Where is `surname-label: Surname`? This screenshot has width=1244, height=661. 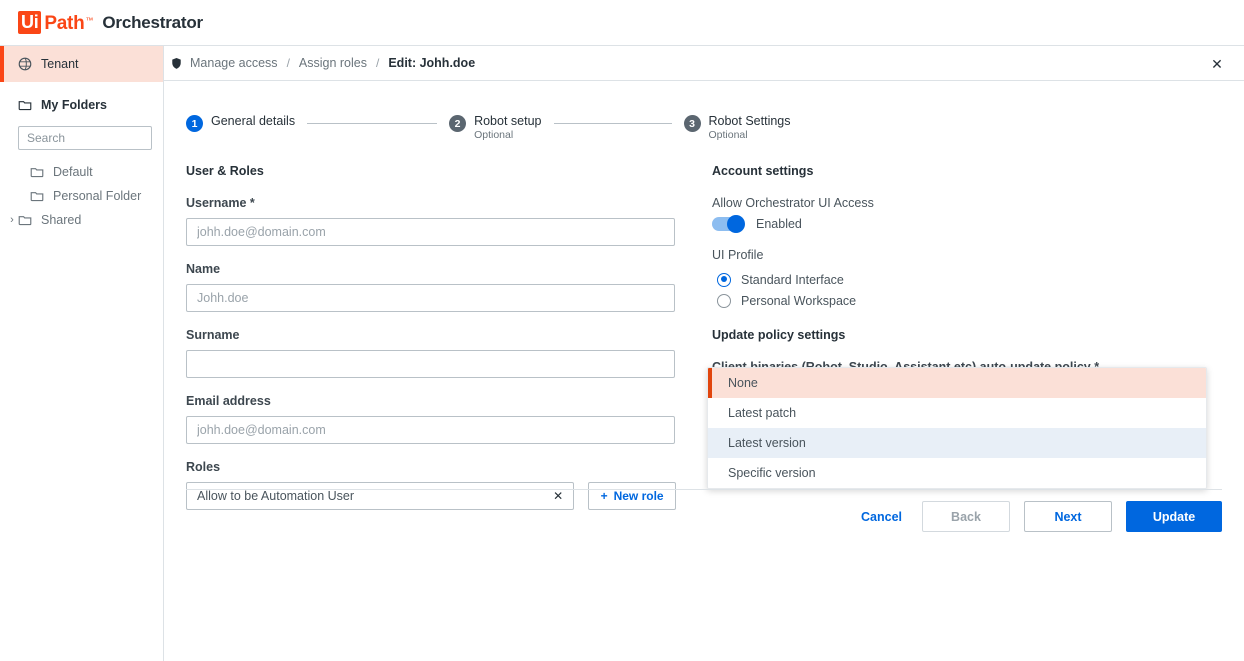
surname-label: Surname is located at coordinates (213, 335).